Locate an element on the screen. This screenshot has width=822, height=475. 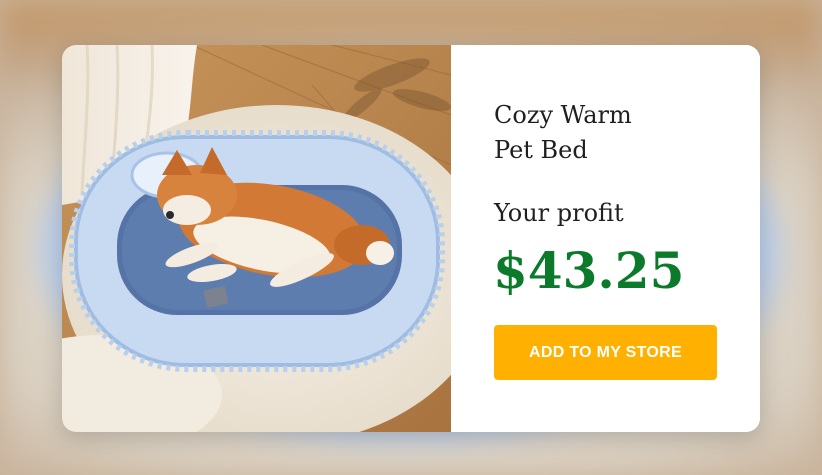
product-title: Cozy Warm Pet Bed is located at coordinates (563, 132).